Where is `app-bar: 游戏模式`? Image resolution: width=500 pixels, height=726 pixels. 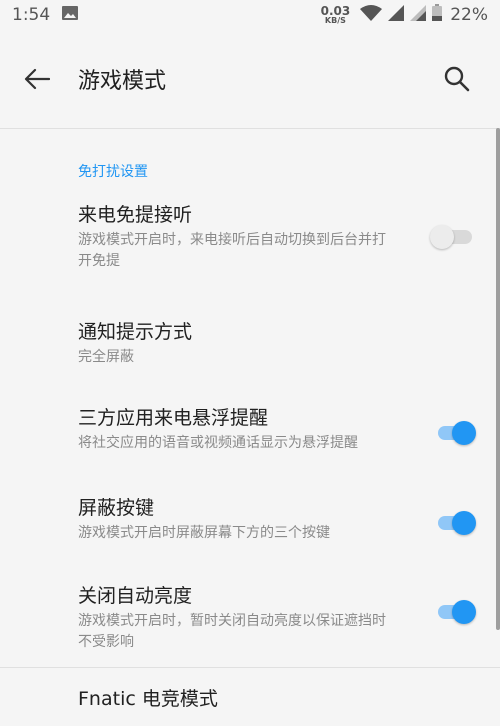
app-bar: 游戏模式 is located at coordinates (250, 79).